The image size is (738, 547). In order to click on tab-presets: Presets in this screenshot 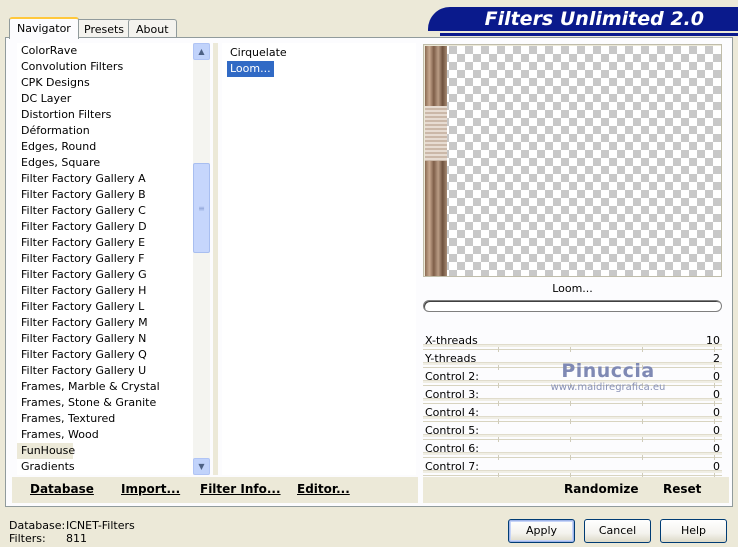, I will do `click(104, 29)`.